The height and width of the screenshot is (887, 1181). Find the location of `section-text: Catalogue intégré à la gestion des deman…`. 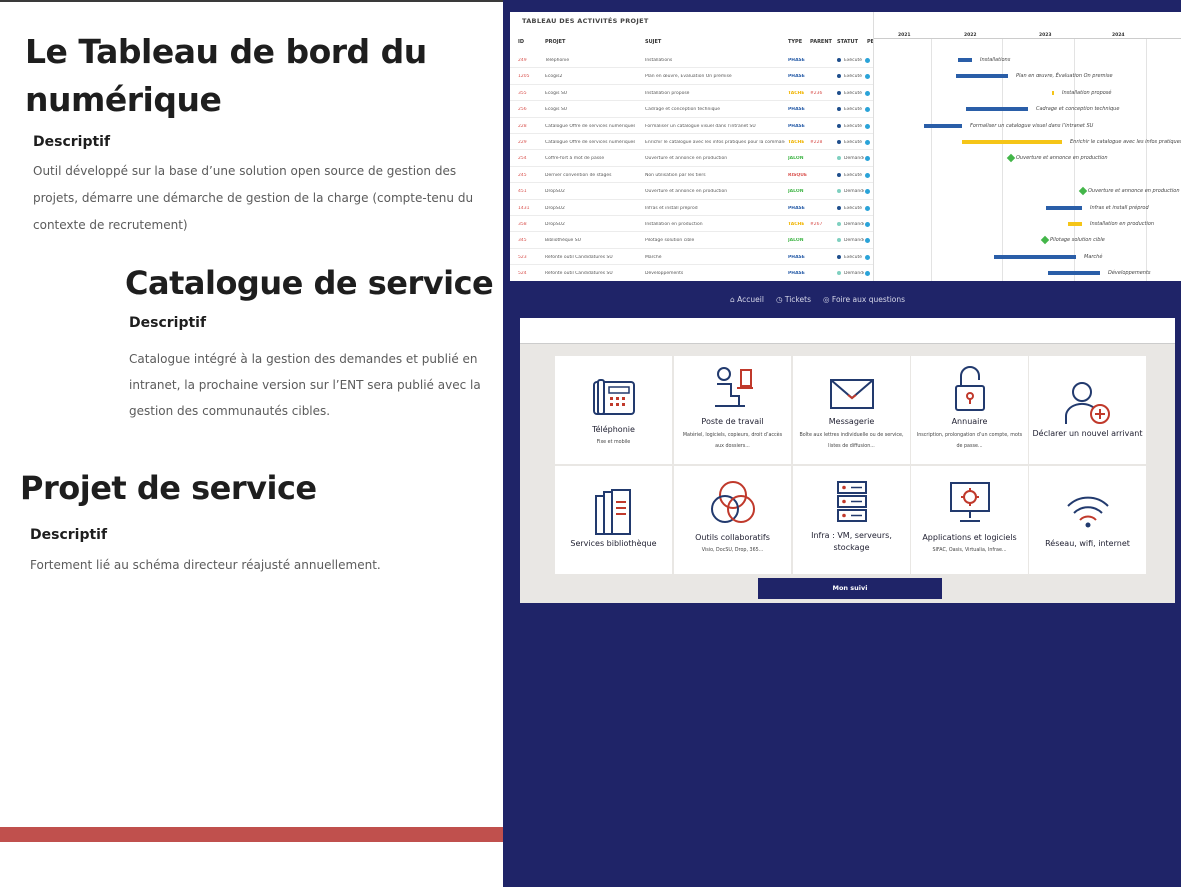

section-text: Catalogue intégré à la gestion des deman… is located at coordinates (314, 385).